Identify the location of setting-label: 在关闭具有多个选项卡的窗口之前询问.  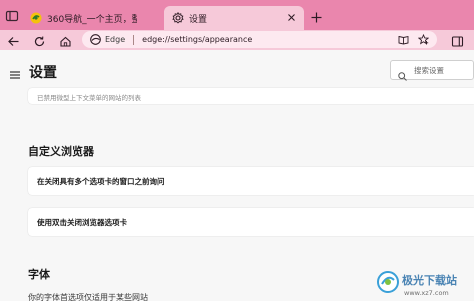
(101, 181).